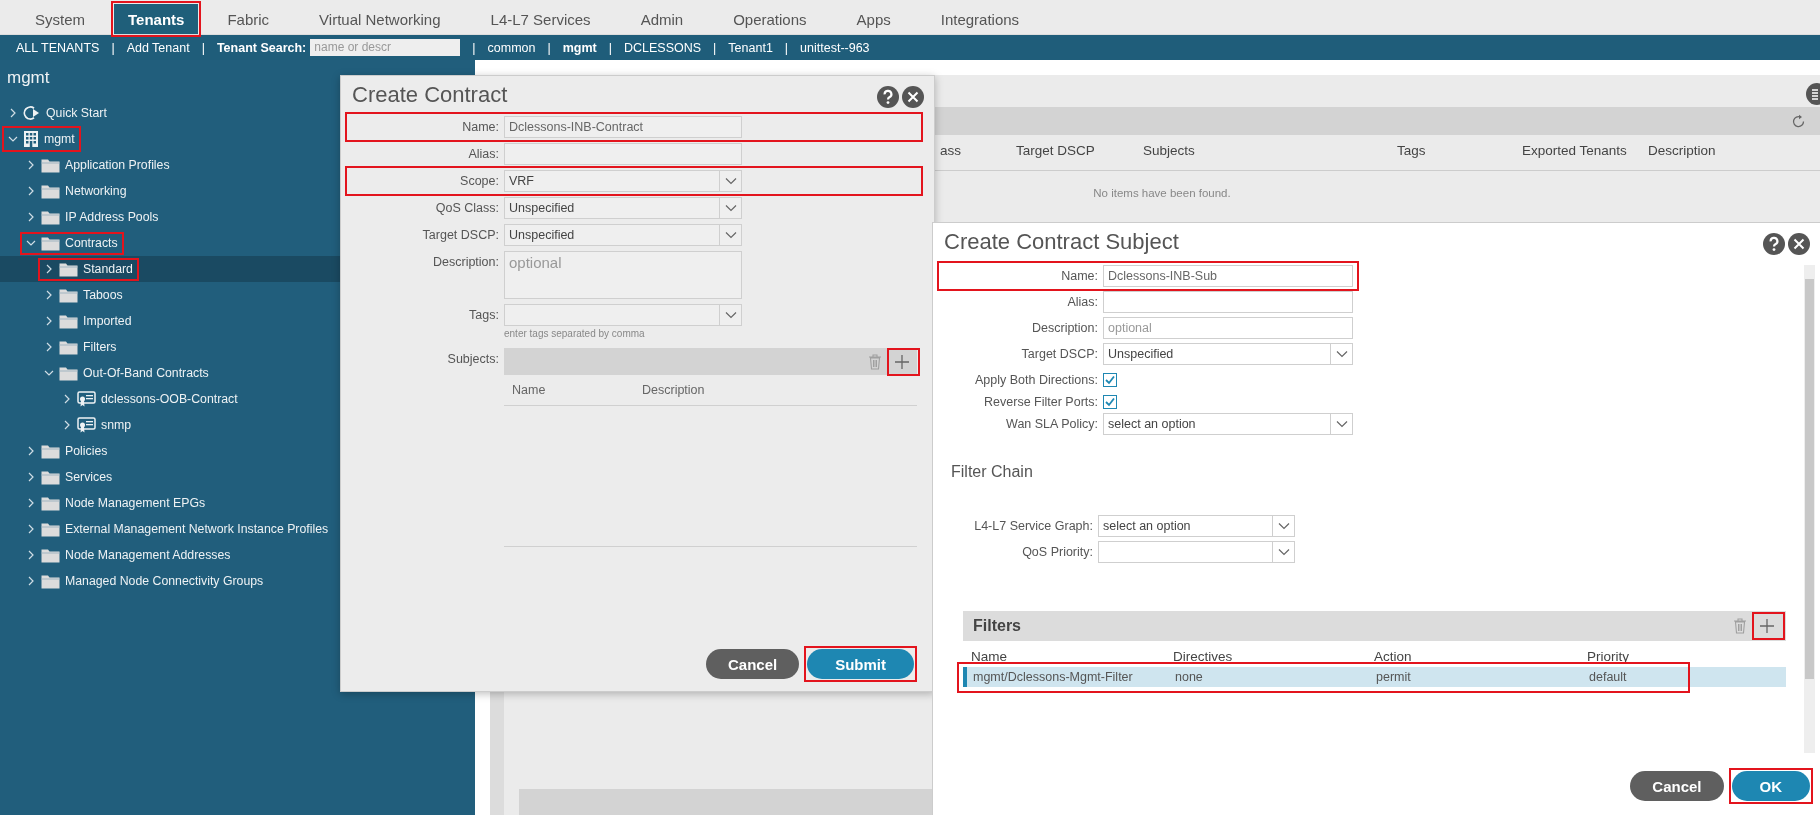 The height and width of the screenshot is (815, 1820). What do you see at coordinates (380, 19) in the screenshot?
I see `nav-tab: Virtual Networking` at bounding box center [380, 19].